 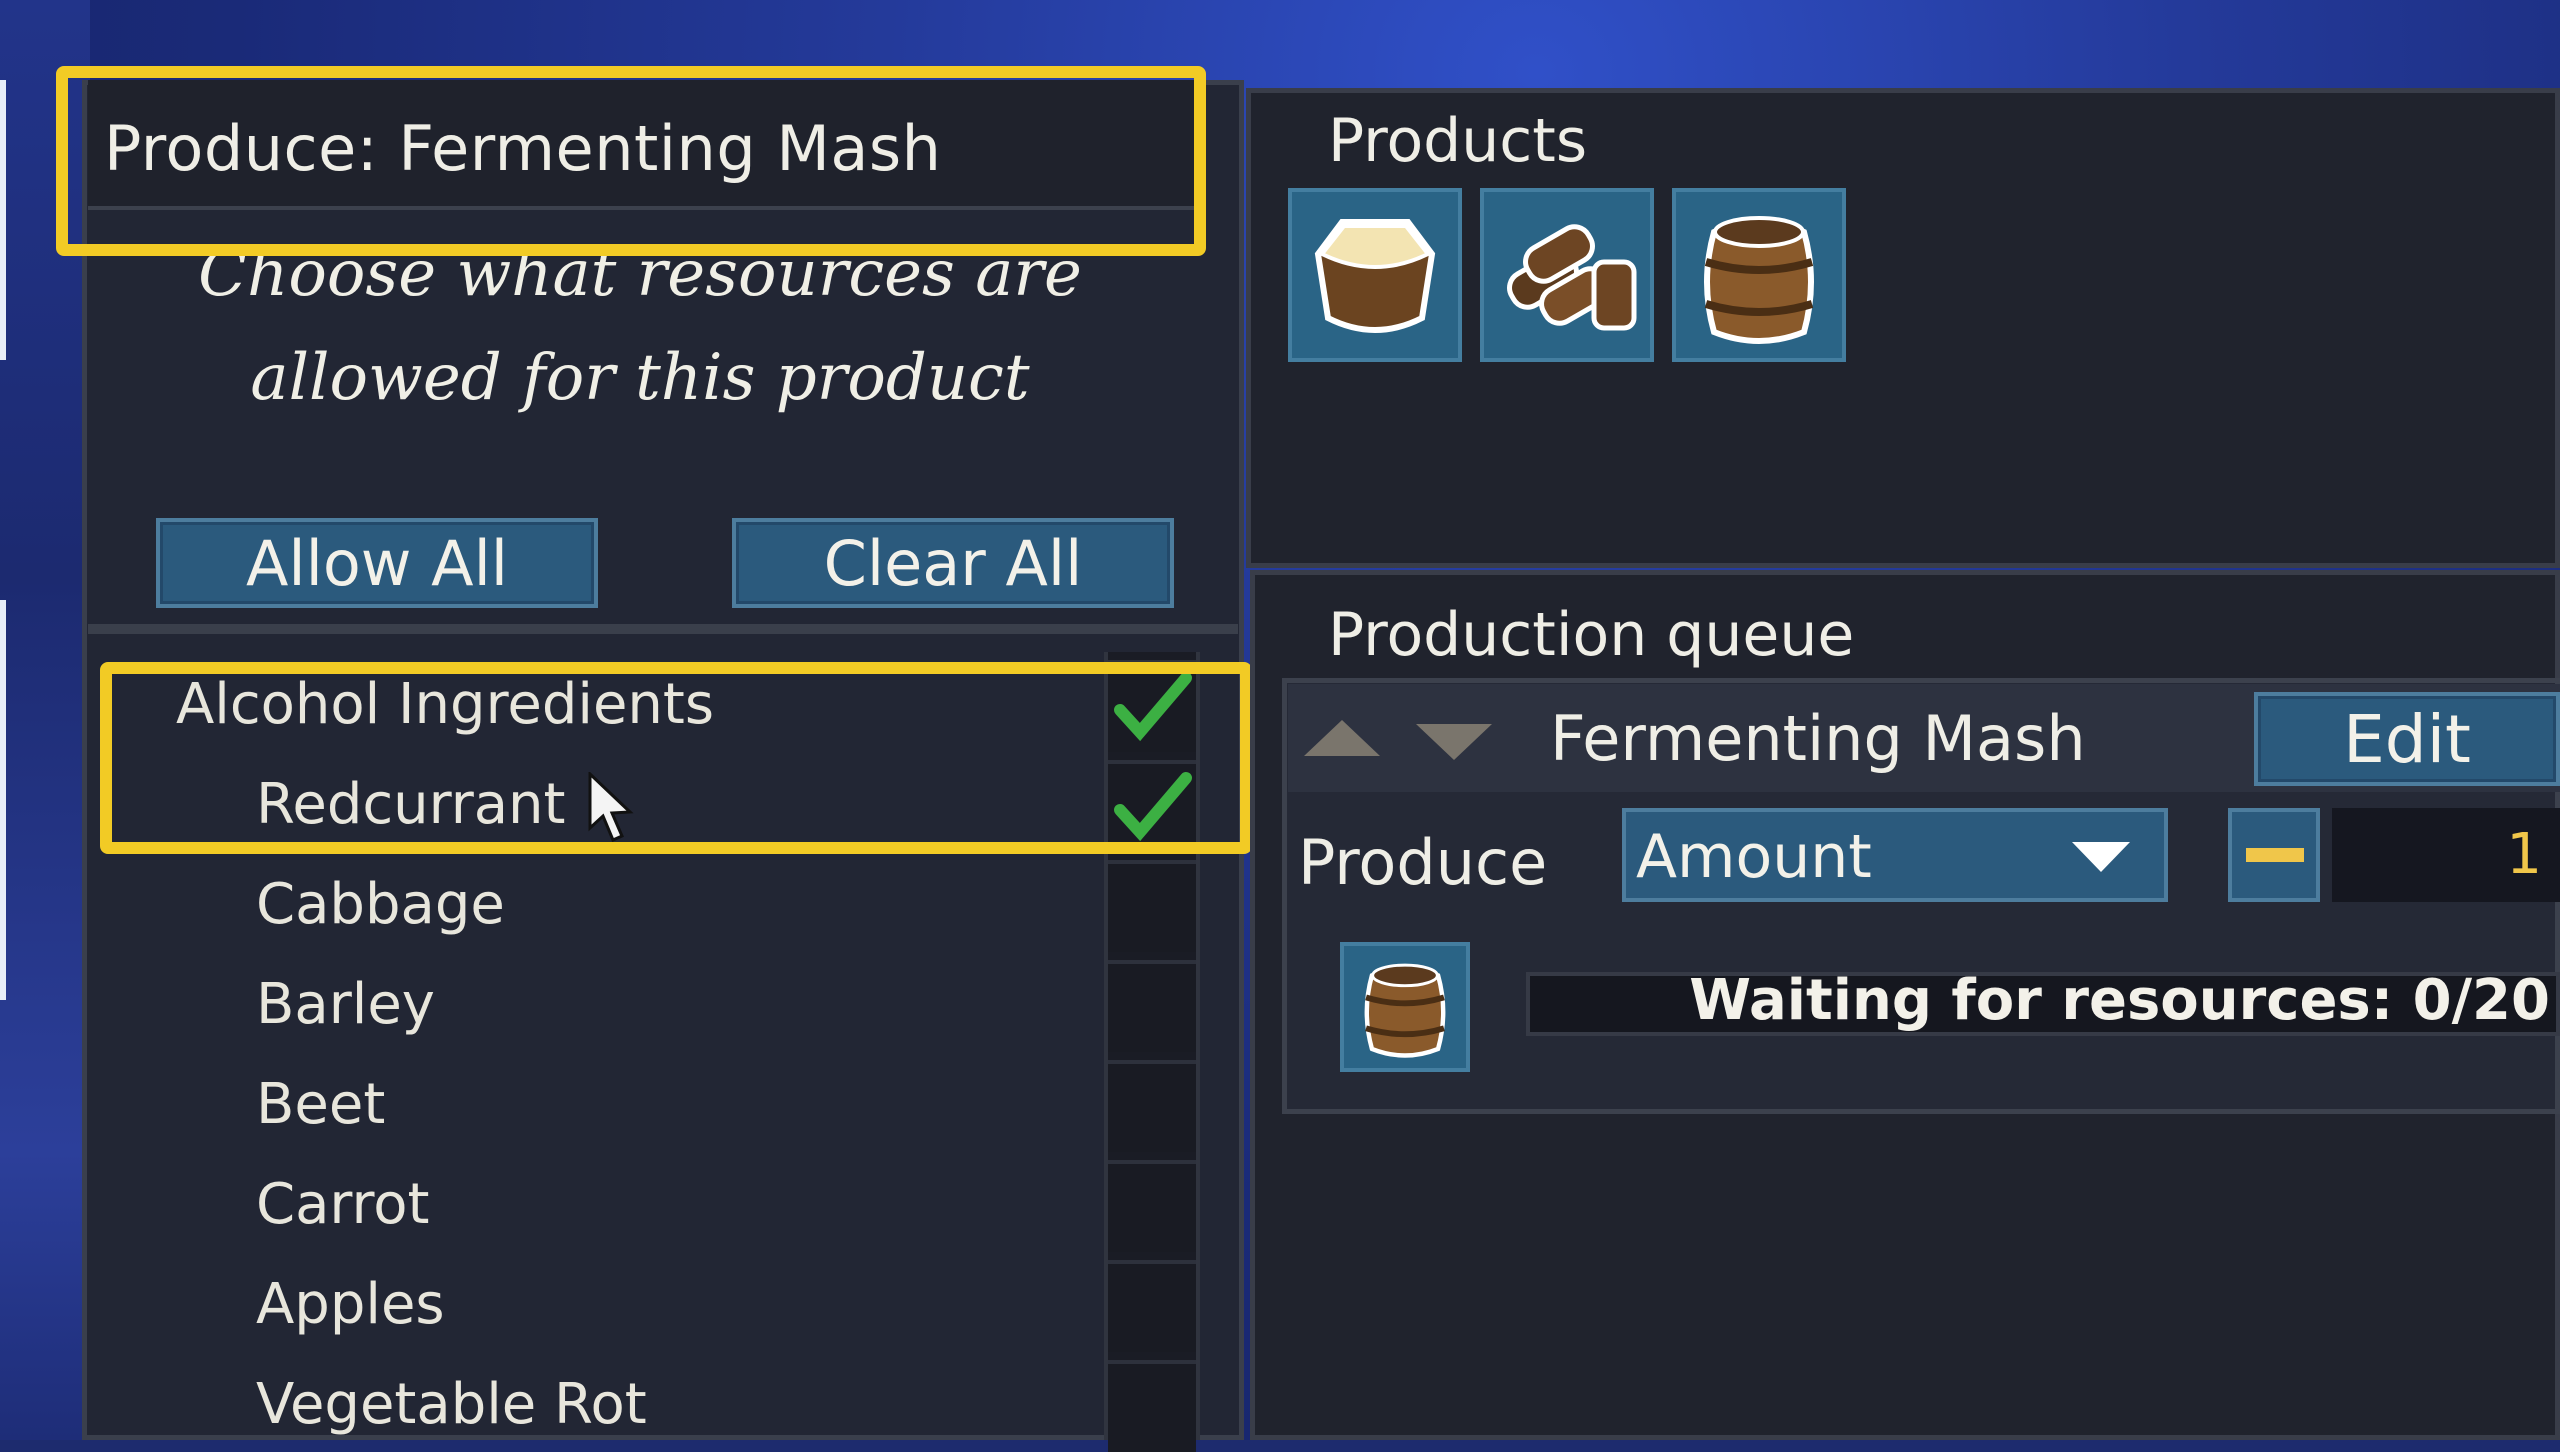 What do you see at coordinates (2524, 854) in the screenshot?
I see `amount-value: 1` at bounding box center [2524, 854].